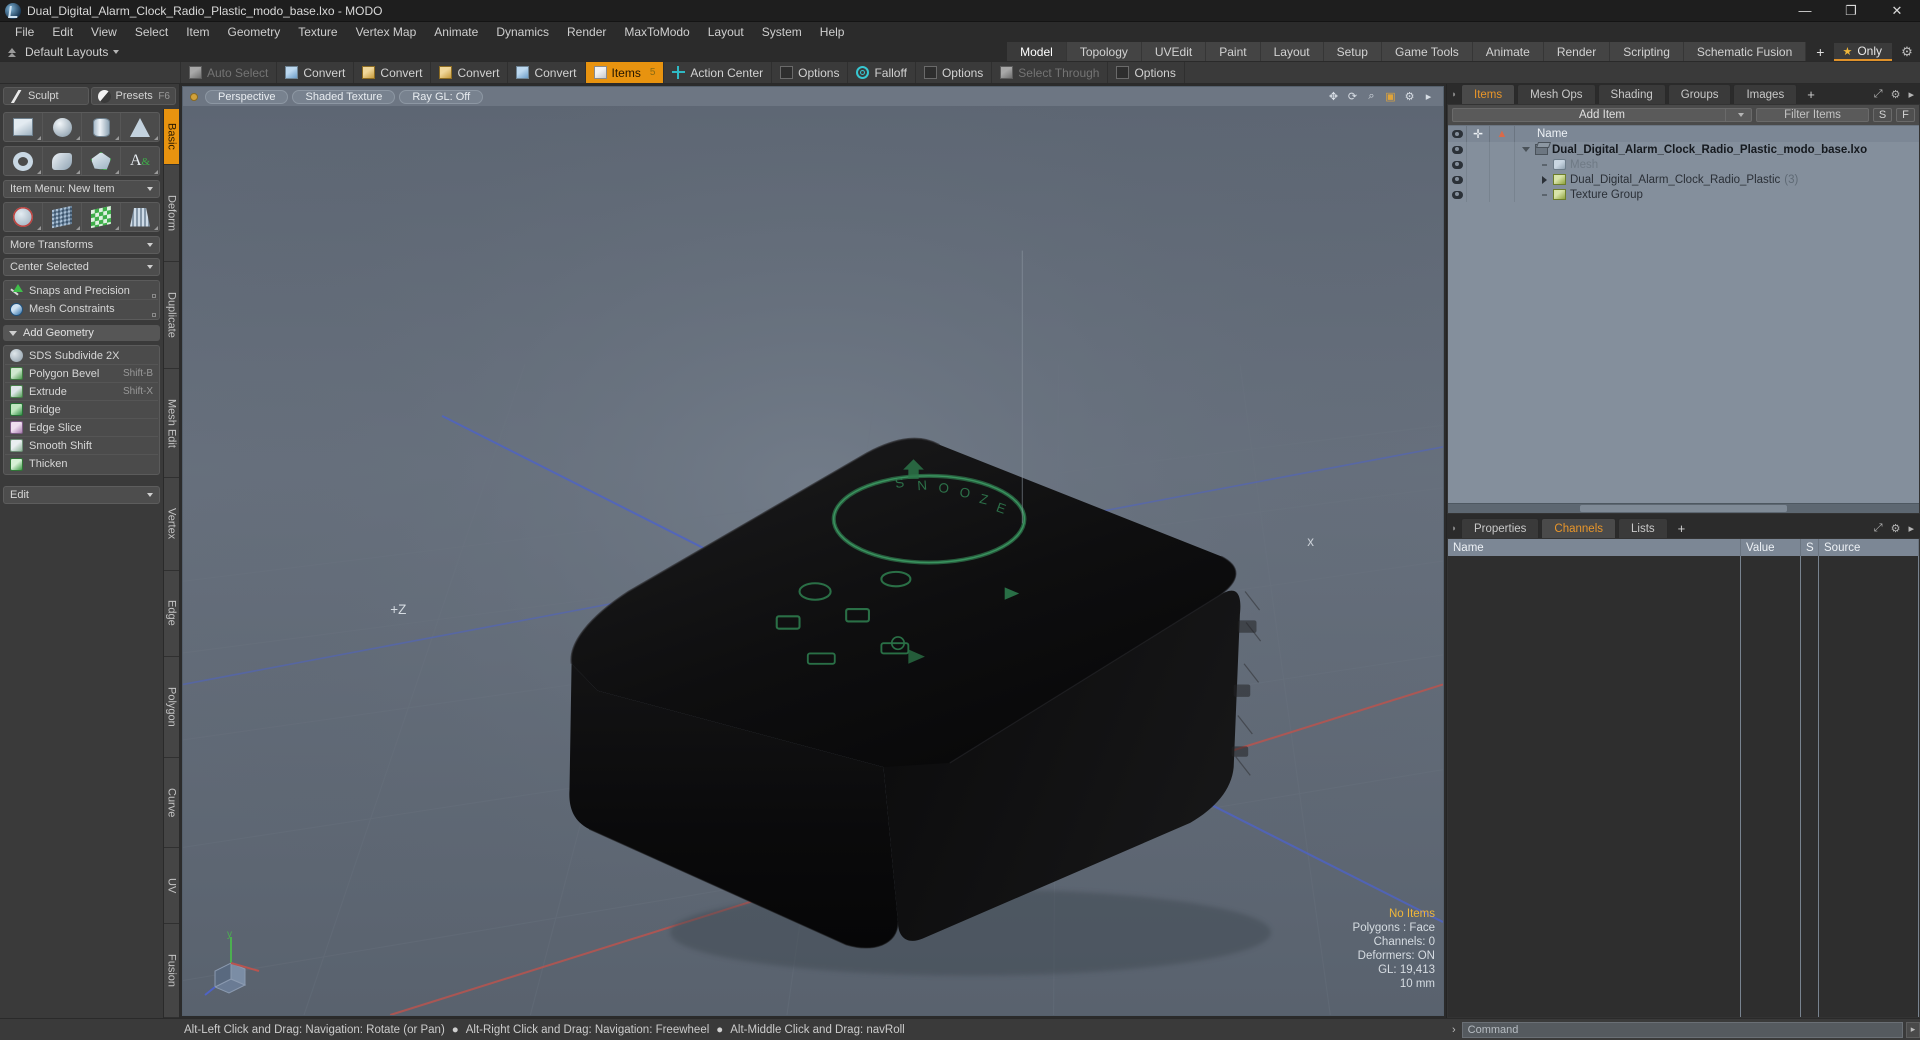  I want to click on layout-tab-layout: Layout, so click(1292, 51).